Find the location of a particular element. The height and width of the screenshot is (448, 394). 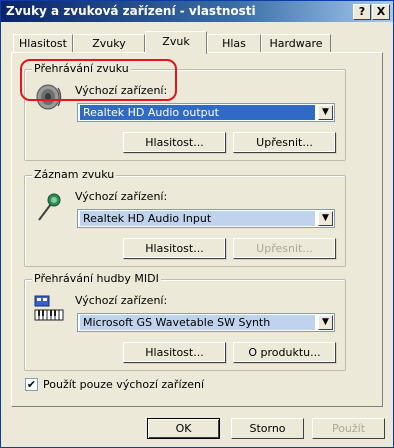

default-only-label: Použít pouze výchozí zařízení is located at coordinates (123, 384).